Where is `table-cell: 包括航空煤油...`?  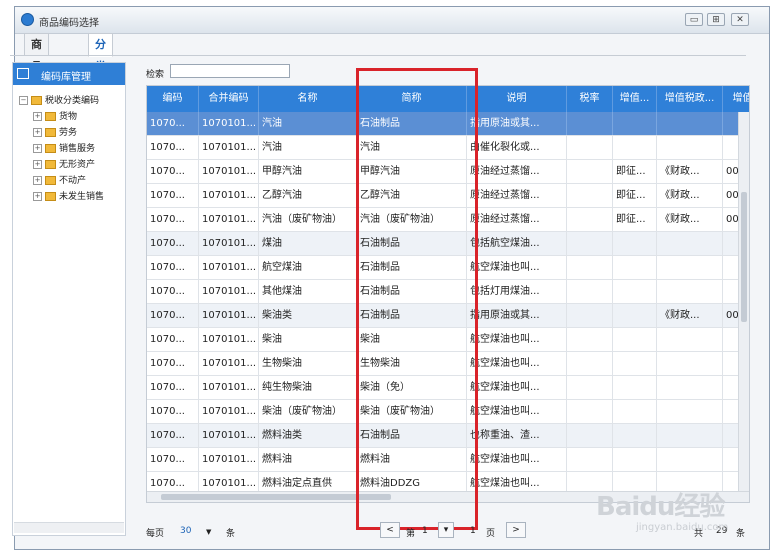 table-cell: 包括航空煤油... is located at coordinates (517, 243).